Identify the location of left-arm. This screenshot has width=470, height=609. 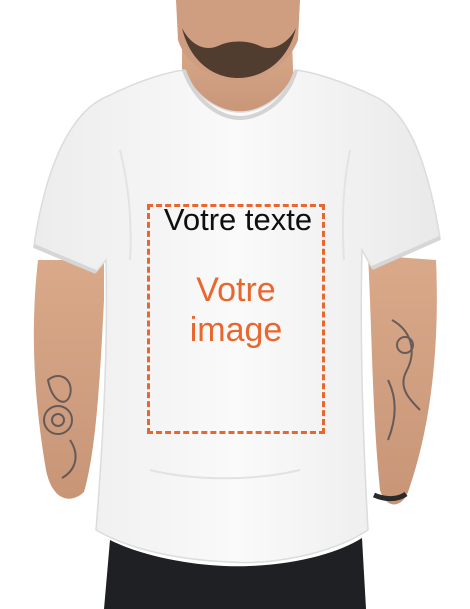
(69, 379).